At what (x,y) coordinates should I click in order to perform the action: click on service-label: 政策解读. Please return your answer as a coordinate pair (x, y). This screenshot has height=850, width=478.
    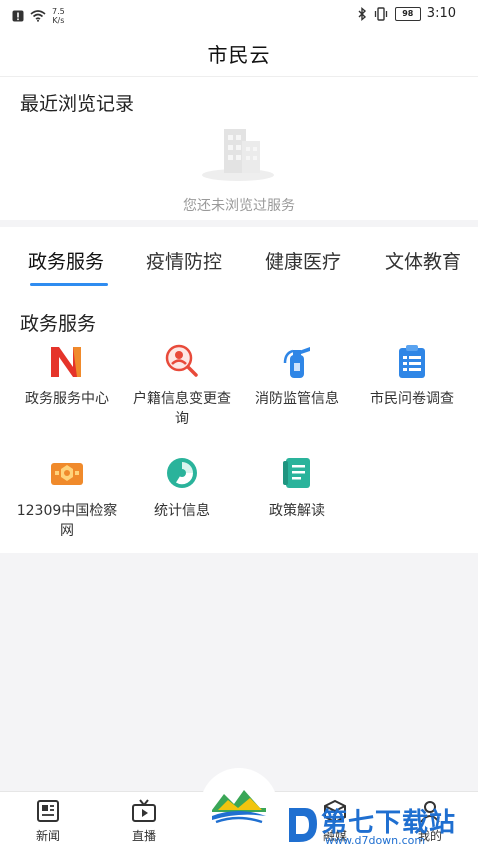
    Looking at the image, I should click on (297, 511).